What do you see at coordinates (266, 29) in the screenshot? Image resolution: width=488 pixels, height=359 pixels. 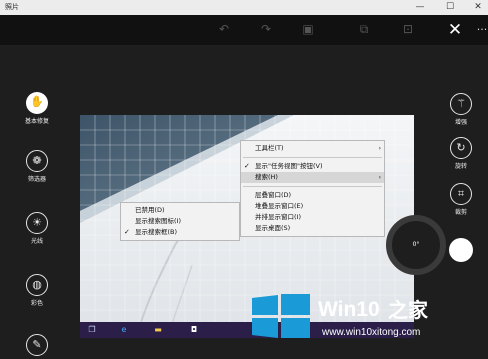 I see `redo-button: ↷` at bounding box center [266, 29].